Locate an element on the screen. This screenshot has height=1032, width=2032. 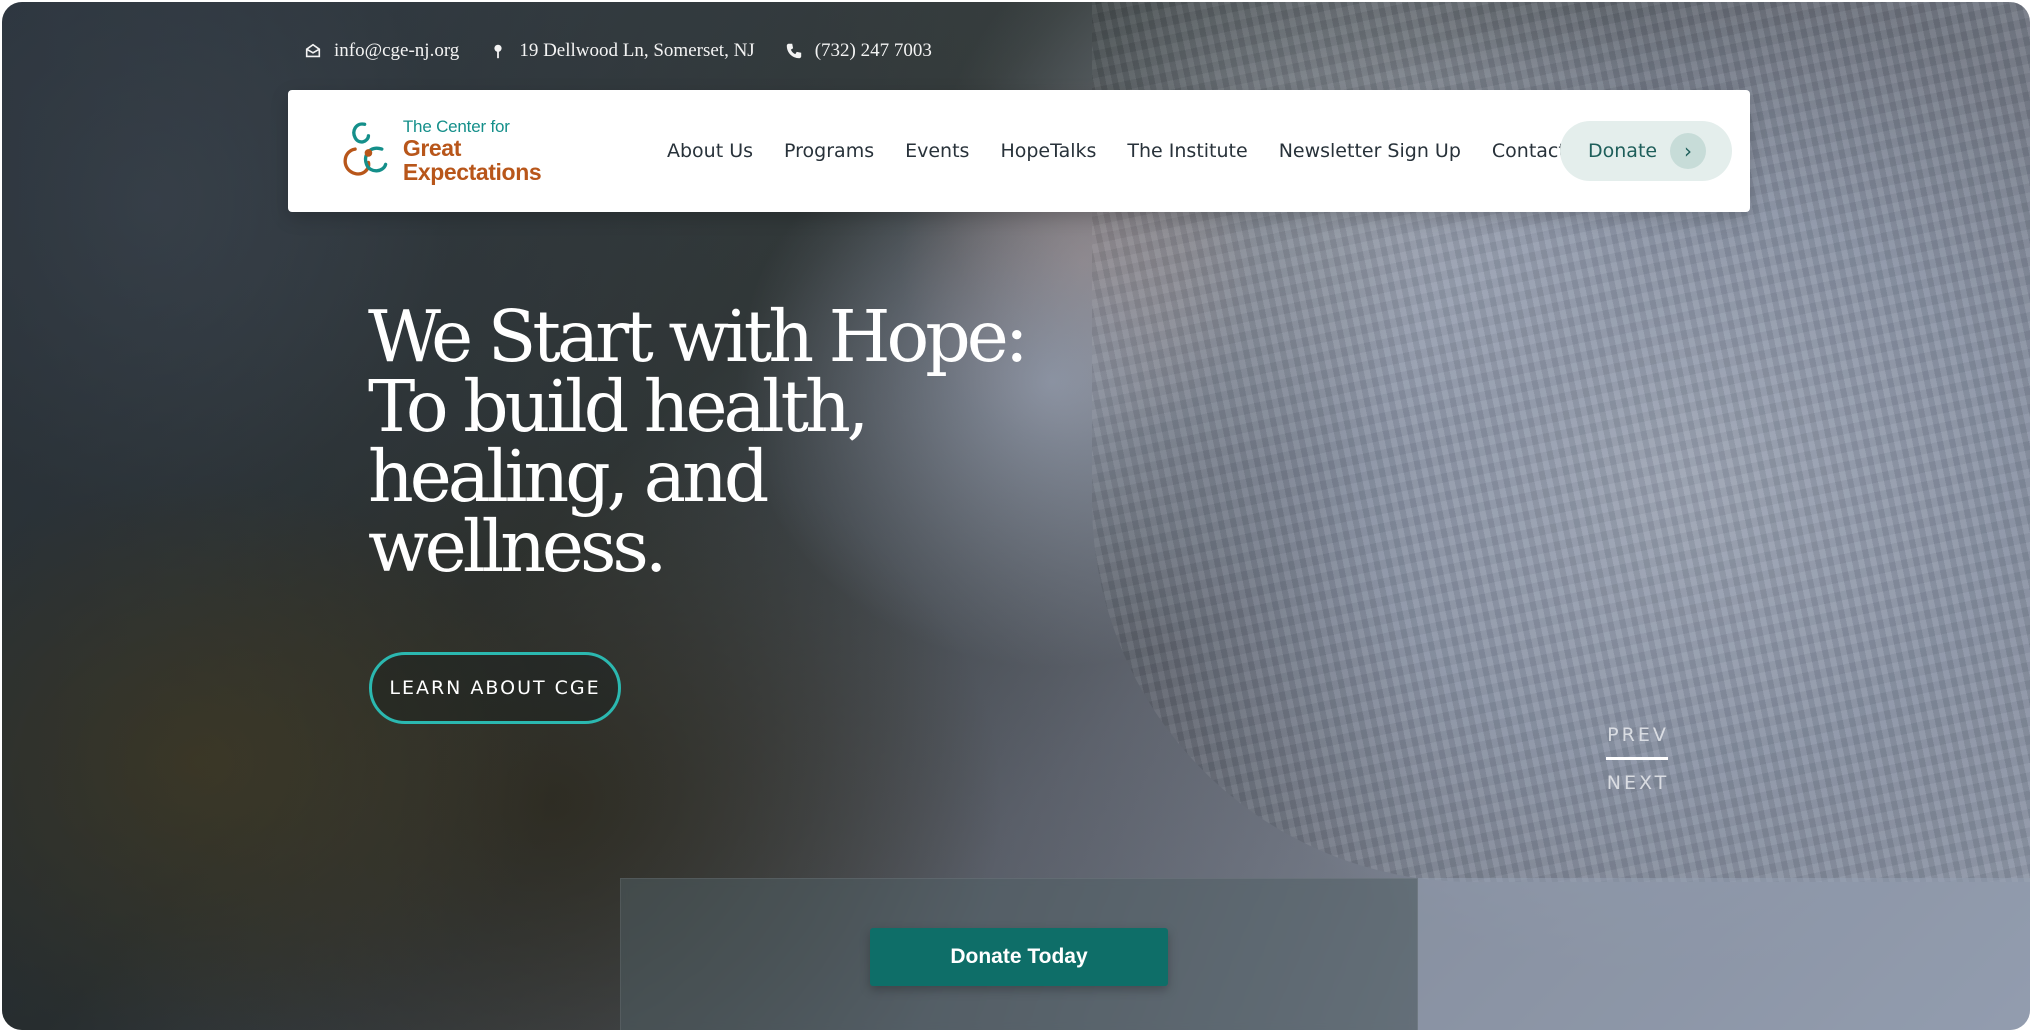
chevron-right-icon: › is located at coordinates (1688, 151).